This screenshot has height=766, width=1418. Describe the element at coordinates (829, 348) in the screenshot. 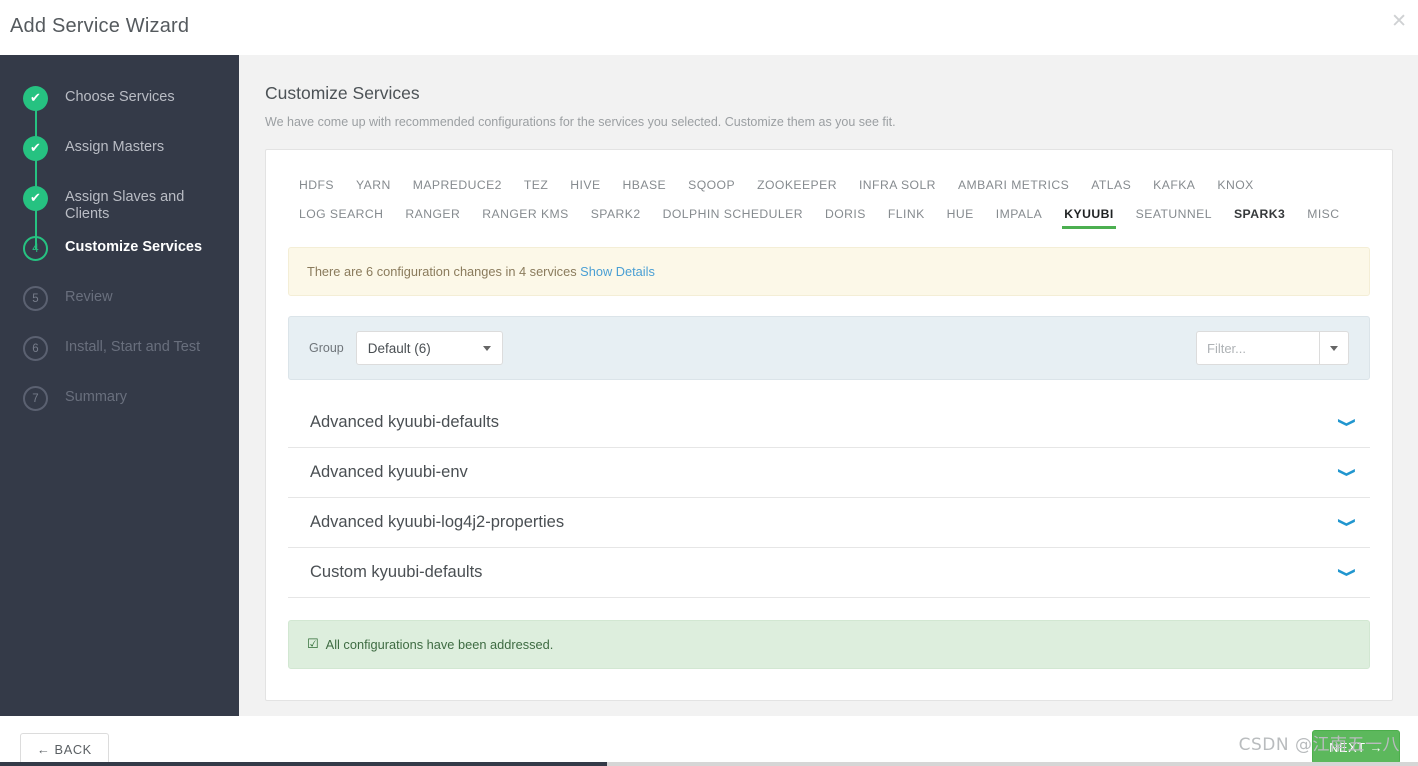

I see `group-filter-bar: Group Default (6)` at that location.